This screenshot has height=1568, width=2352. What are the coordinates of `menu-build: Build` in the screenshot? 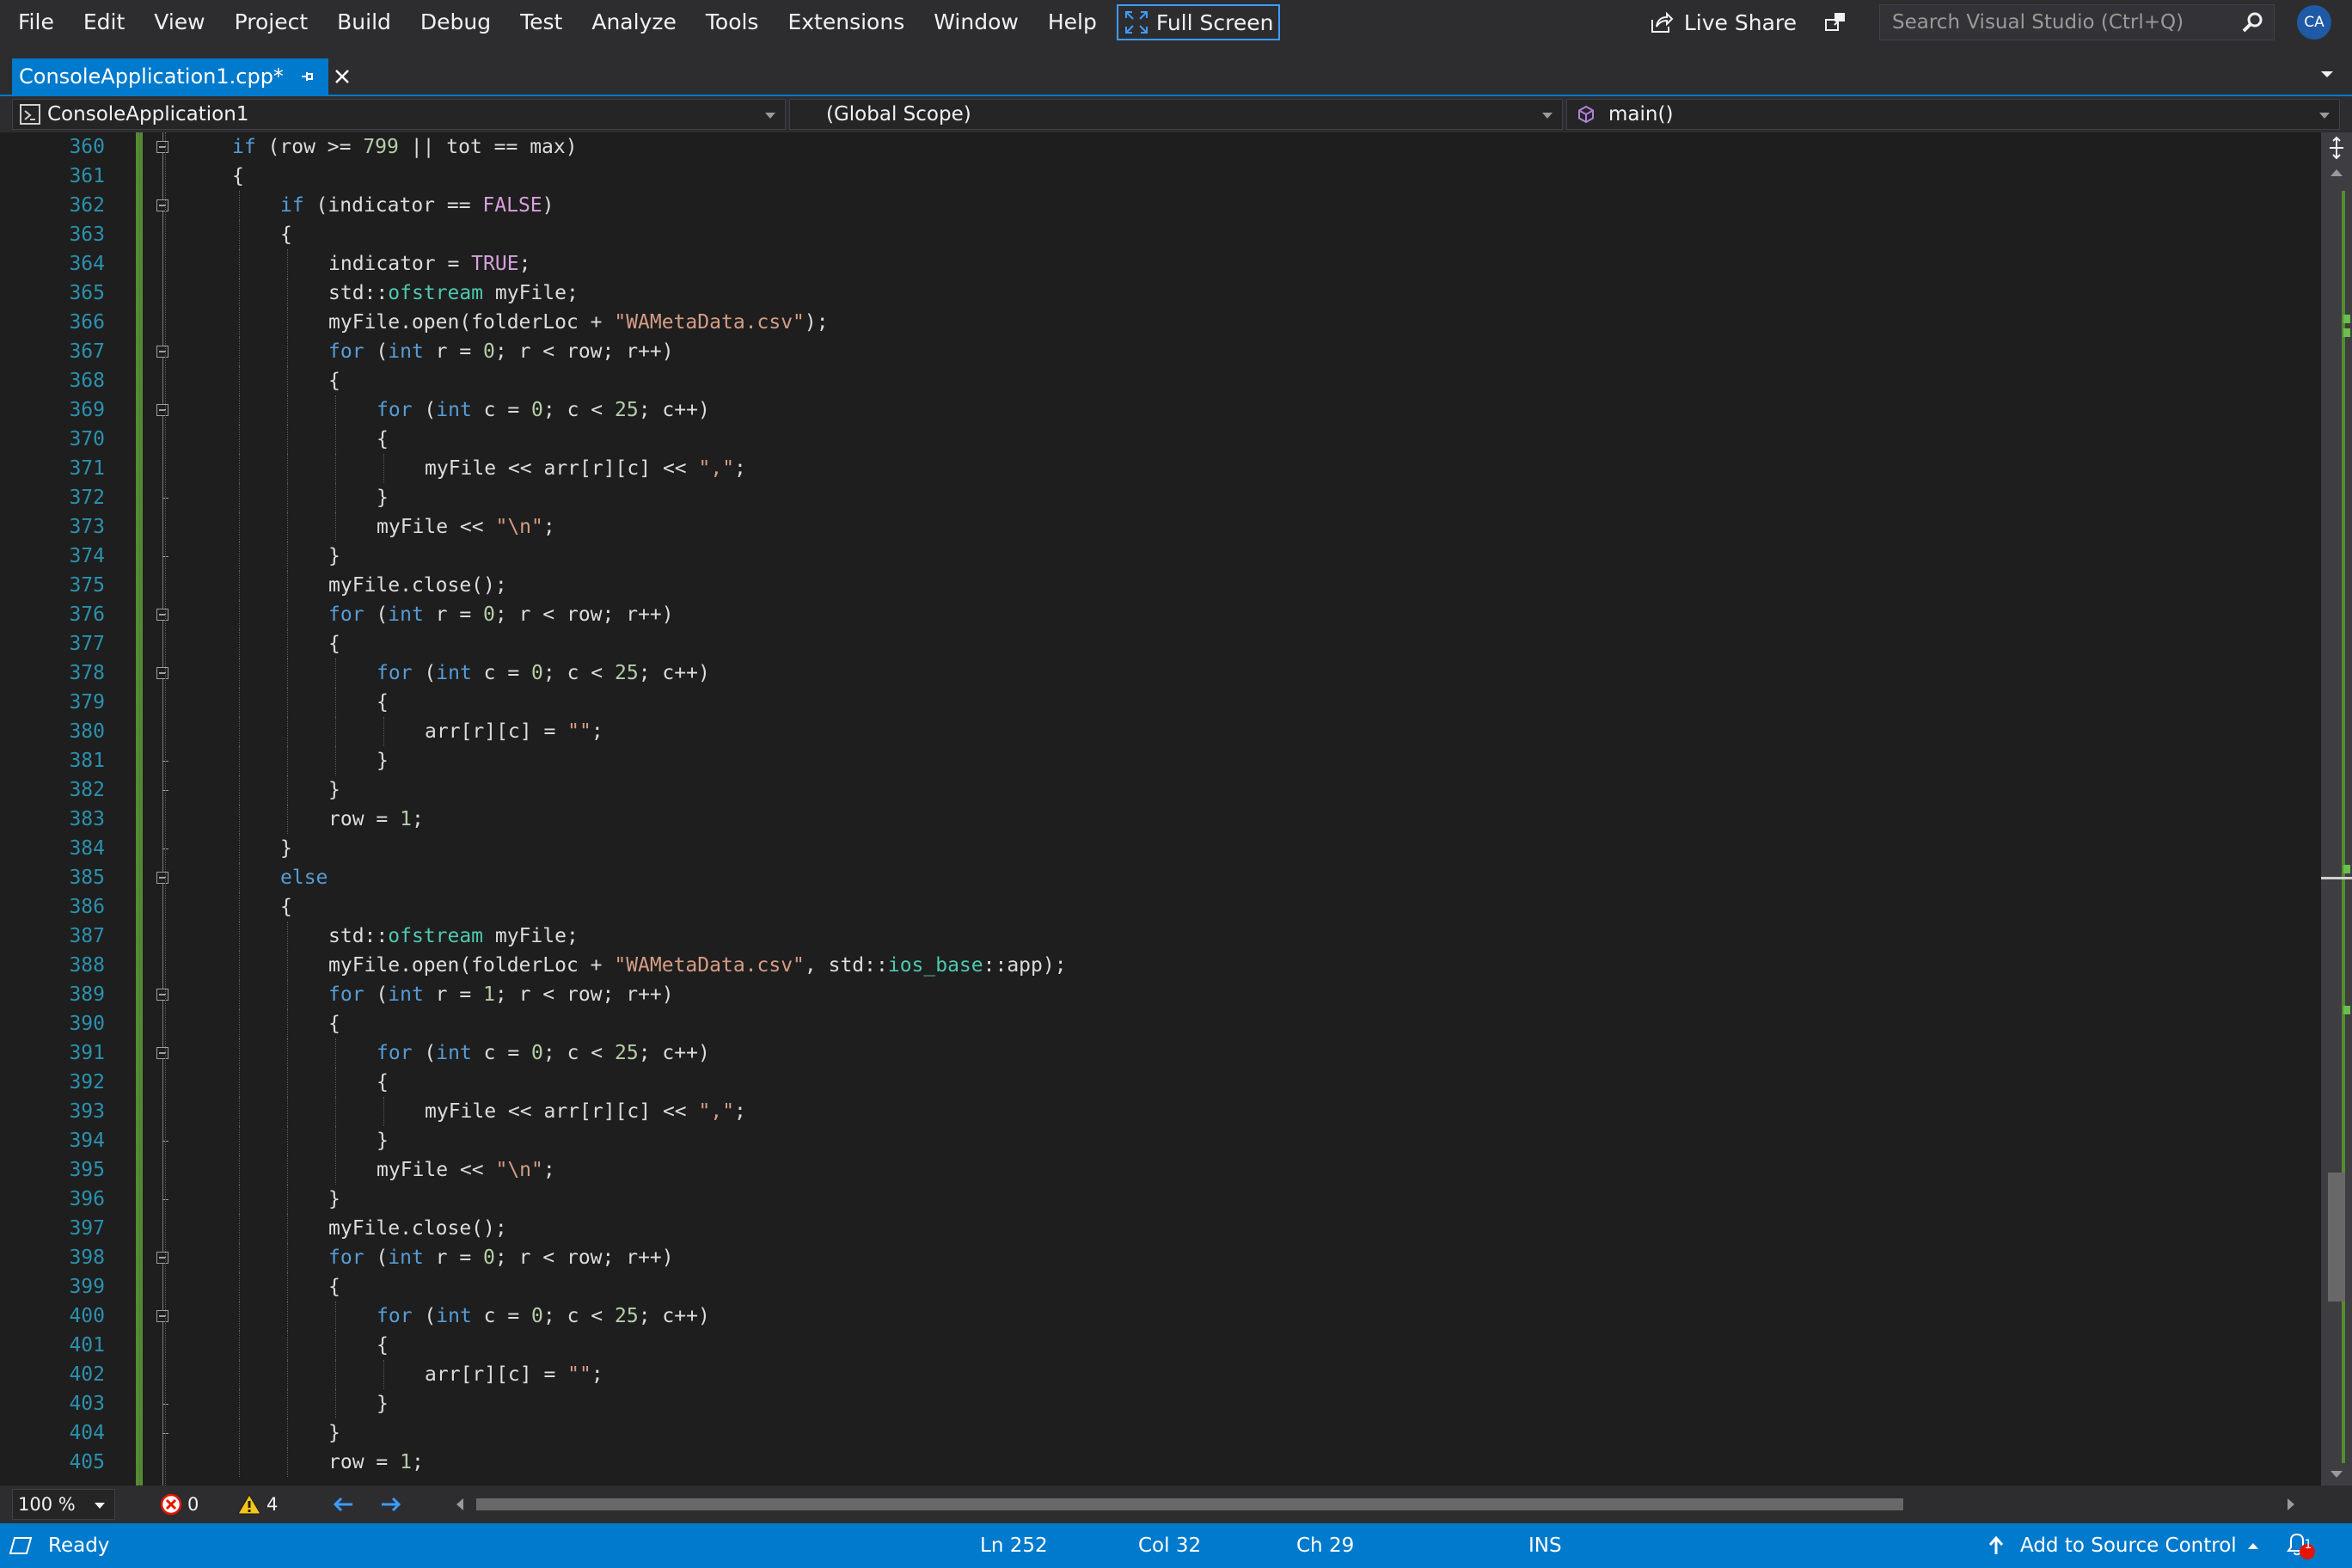 It's located at (364, 22).